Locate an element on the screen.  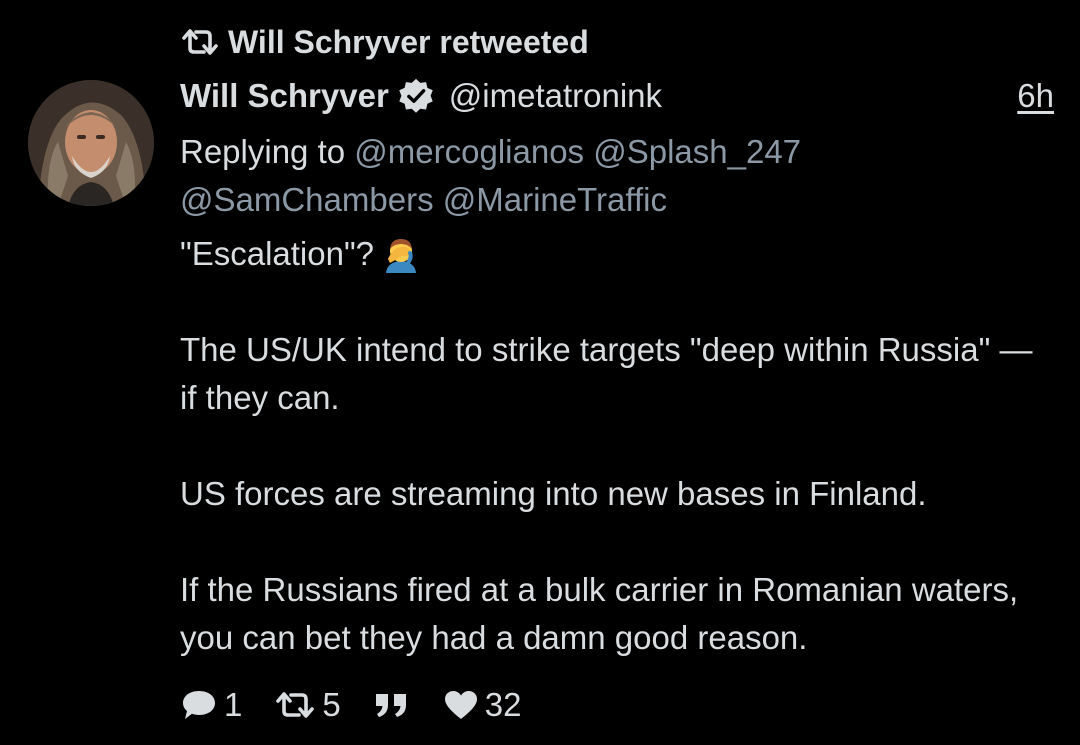
like-count: 32 is located at coordinates (503, 704).